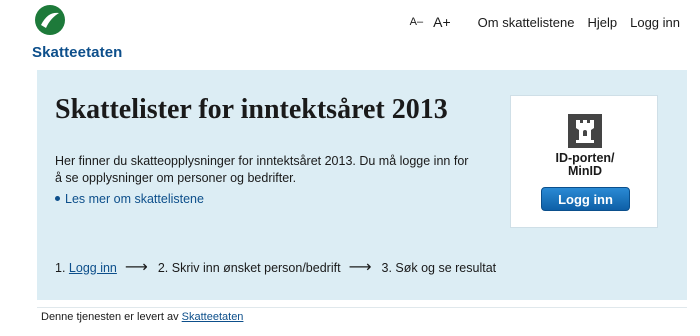 The height and width of the screenshot is (336, 700). Describe the element at coordinates (110, 317) in the screenshot. I see `footer-text: Denne tjenesten er levert av` at that location.